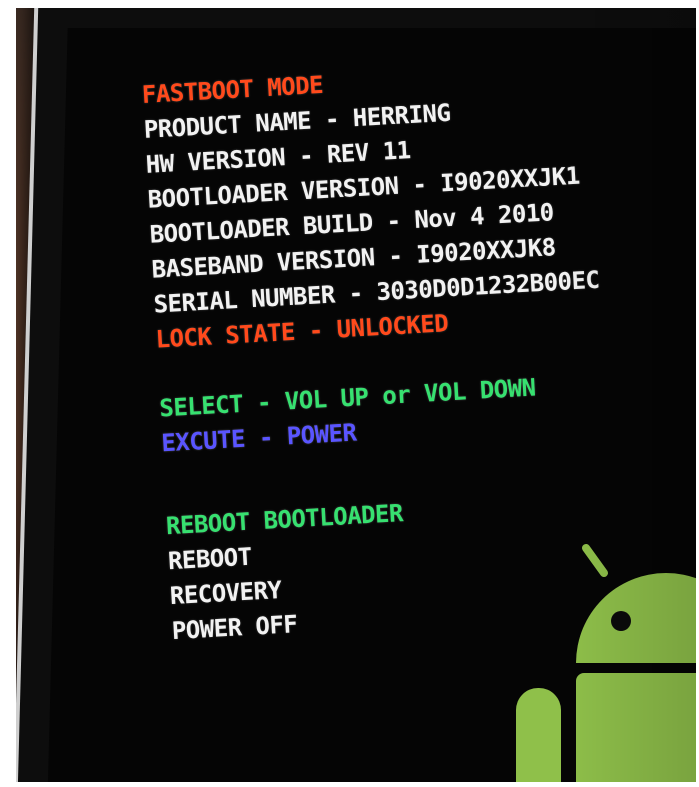 This screenshot has height=787, width=699. What do you see at coordinates (606, 663) in the screenshot?
I see `android-robot-icon` at bounding box center [606, 663].